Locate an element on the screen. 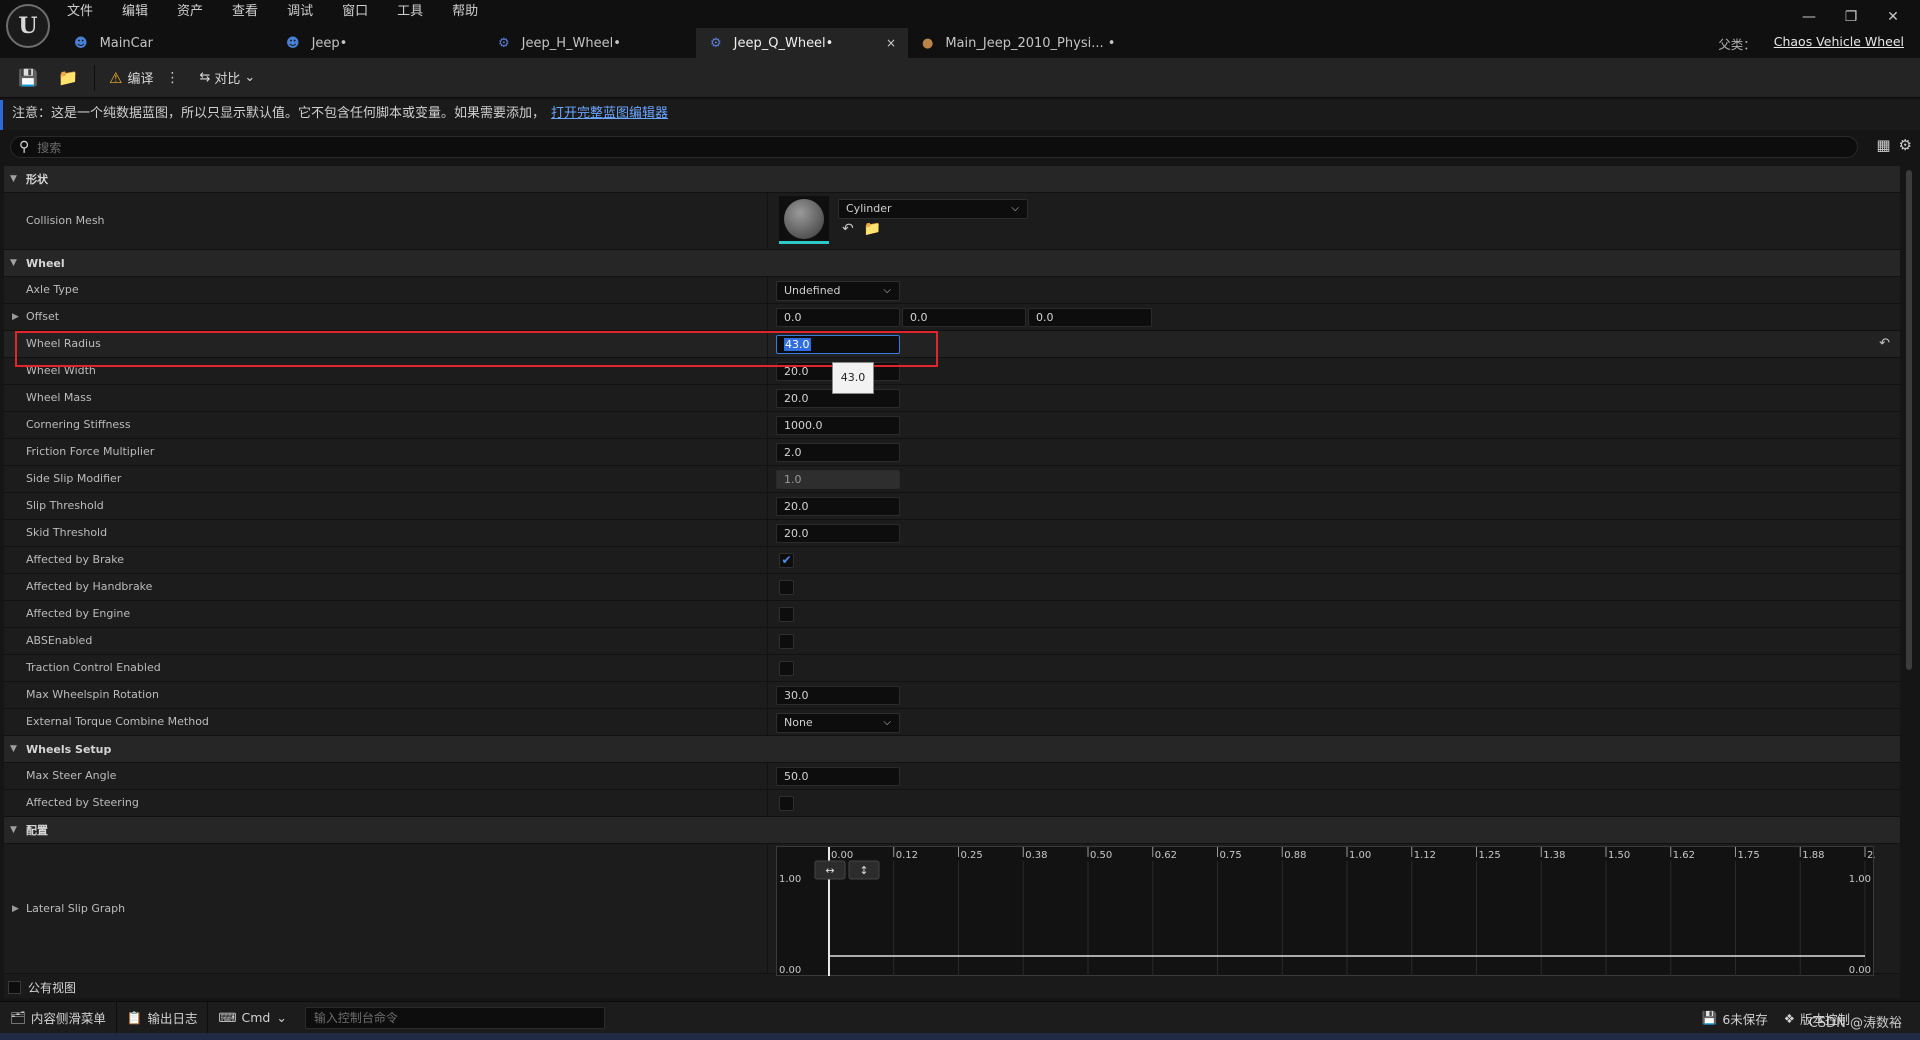 The width and height of the screenshot is (1920, 1040). value-tooltip: 43.0 is located at coordinates (853, 378).